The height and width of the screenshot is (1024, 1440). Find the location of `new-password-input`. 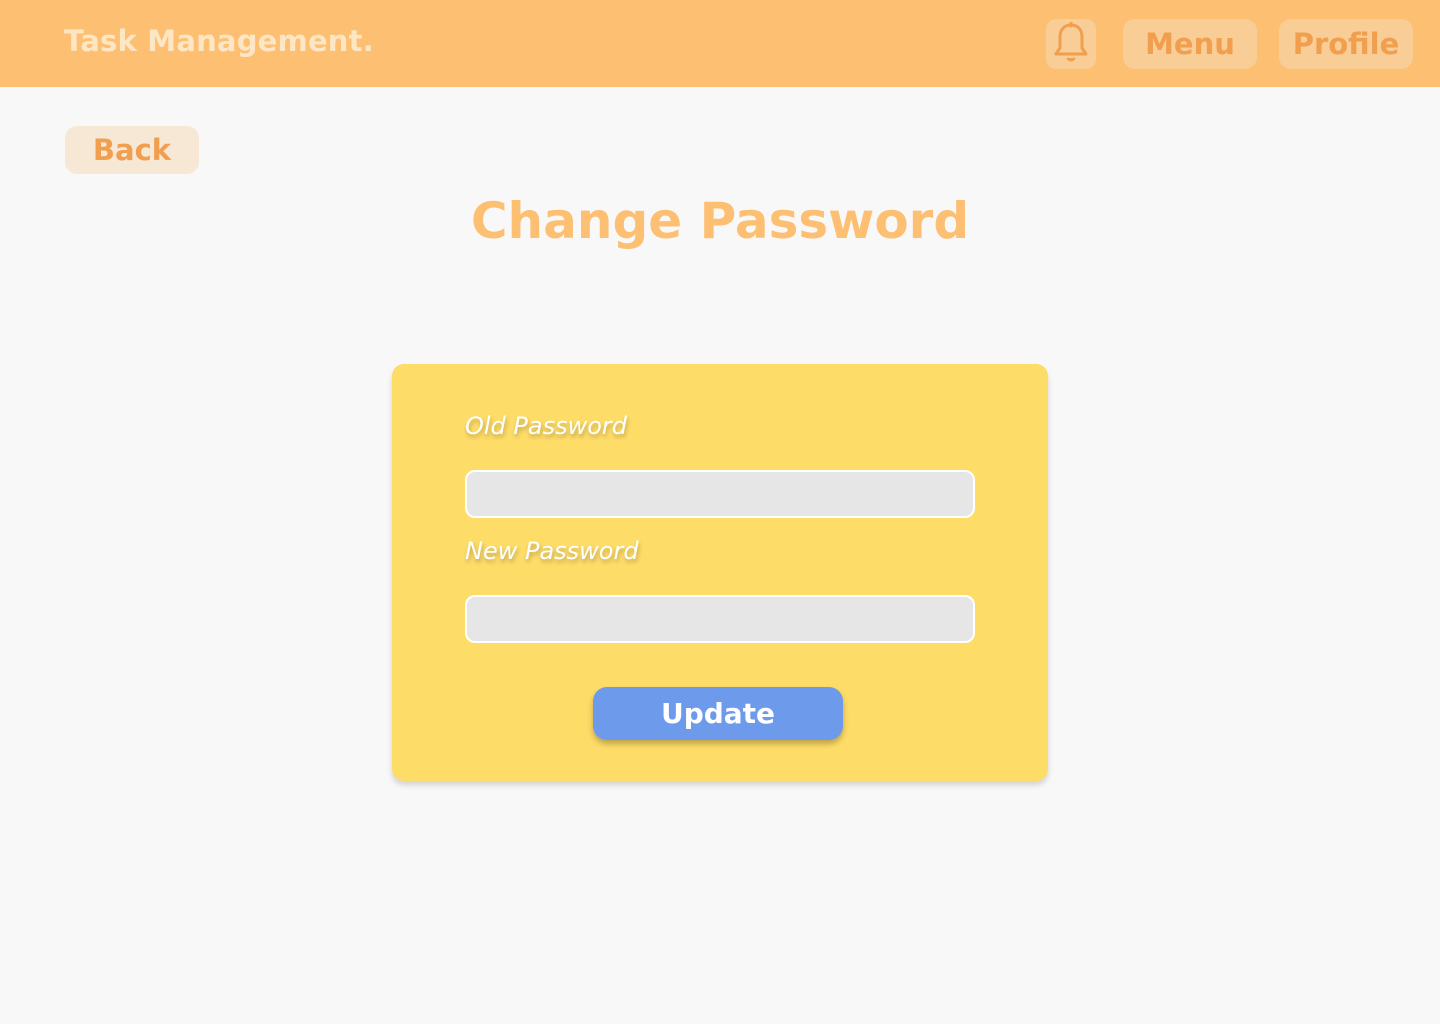

new-password-input is located at coordinates (720, 619).